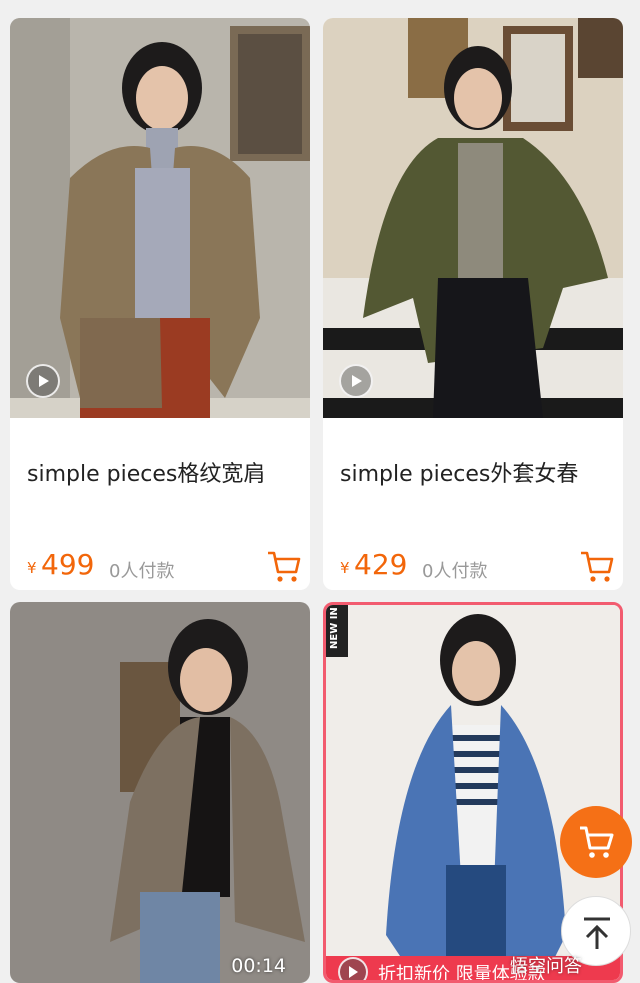 The image size is (640, 983). I want to click on product-price: 429, so click(381, 564).